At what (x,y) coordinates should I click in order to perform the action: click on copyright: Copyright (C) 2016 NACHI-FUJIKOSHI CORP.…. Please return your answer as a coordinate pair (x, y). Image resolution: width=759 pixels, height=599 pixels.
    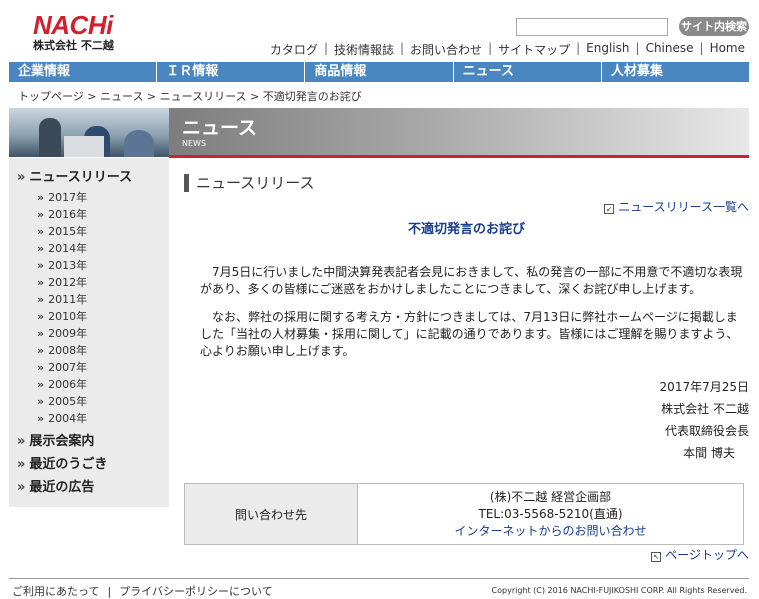
    Looking at the image, I should click on (619, 590).